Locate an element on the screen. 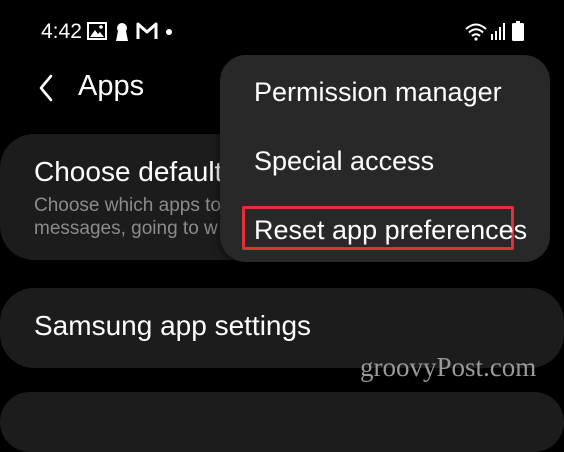 Image resolution: width=564 pixels, height=452 pixels. notification-dot-icon is located at coordinates (169, 32).